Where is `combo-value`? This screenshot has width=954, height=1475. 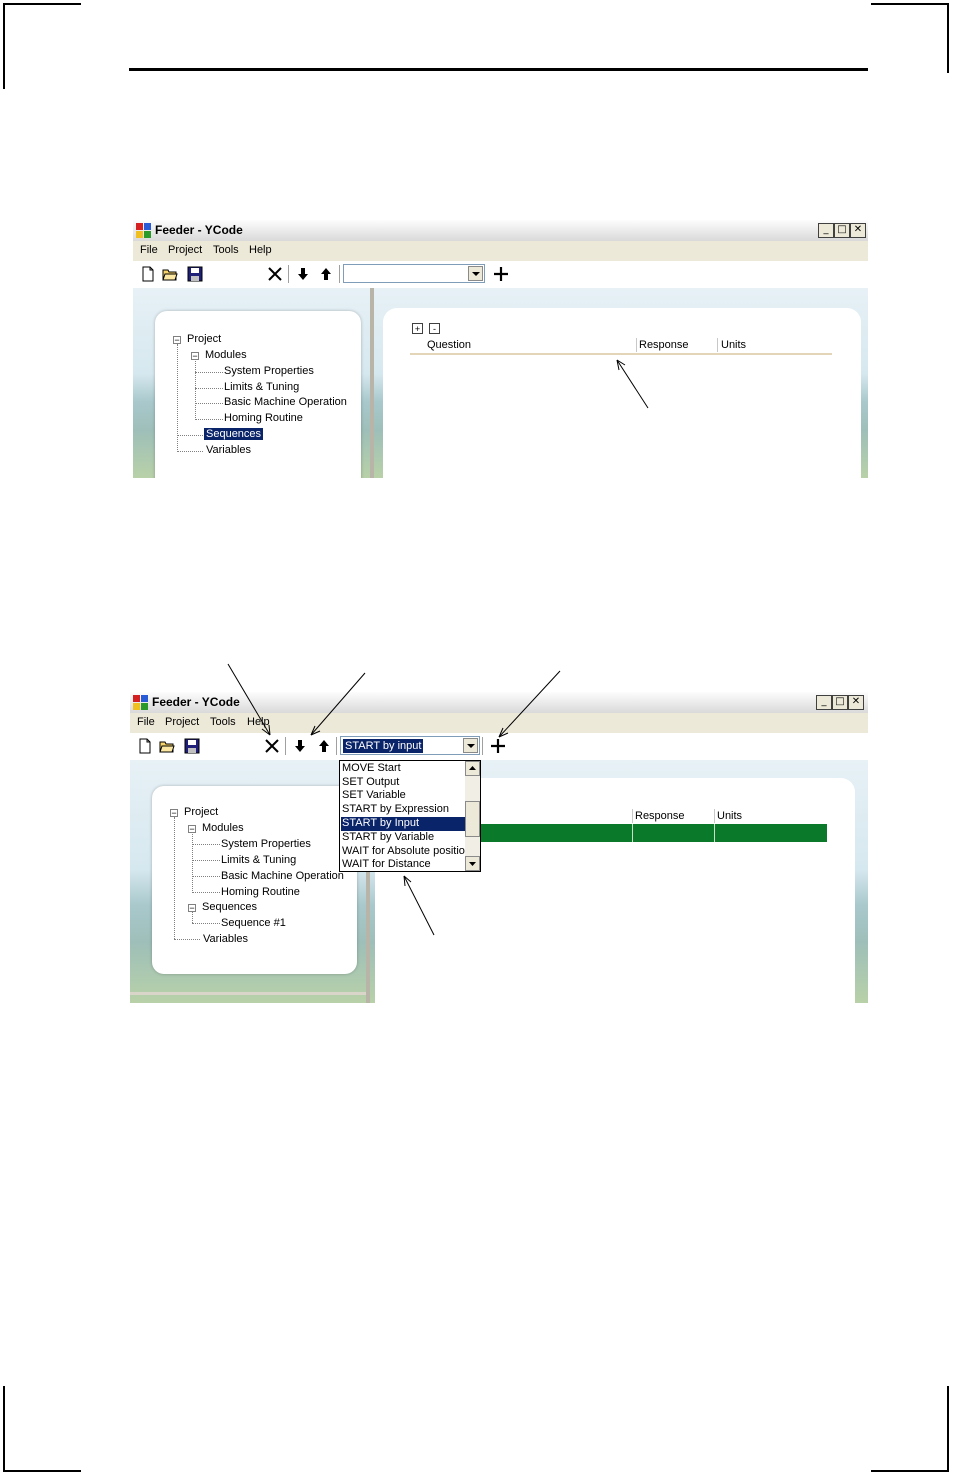
combo-value is located at coordinates (348, 268).